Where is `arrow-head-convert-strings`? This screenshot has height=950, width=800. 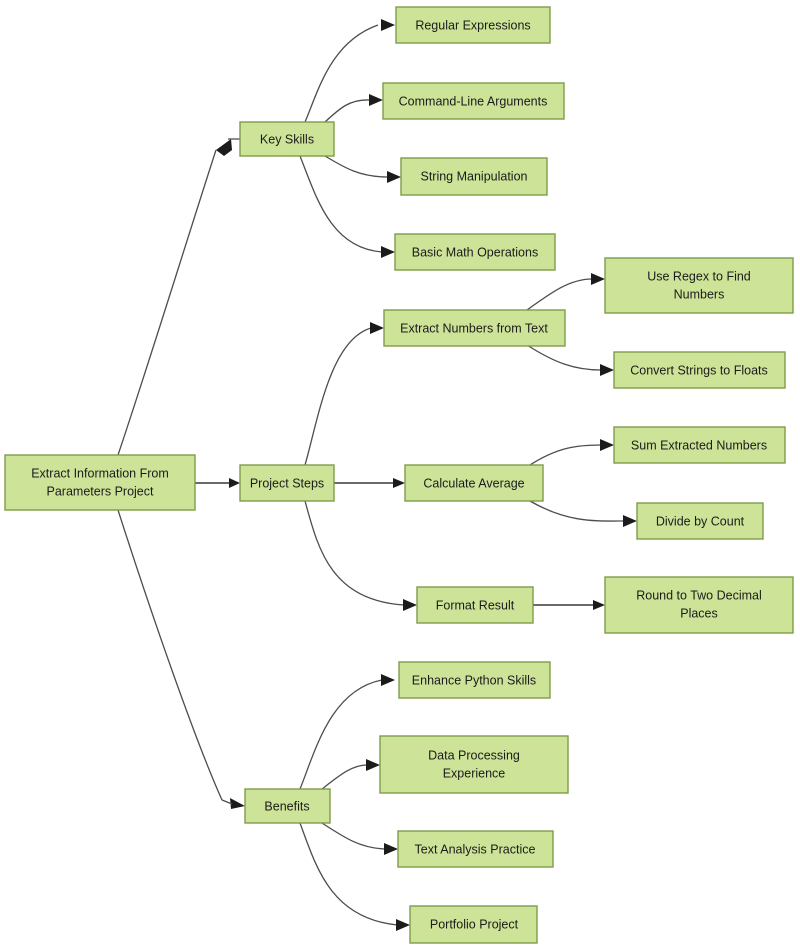
arrow-head-convert-strings is located at coordinates (607, 370).